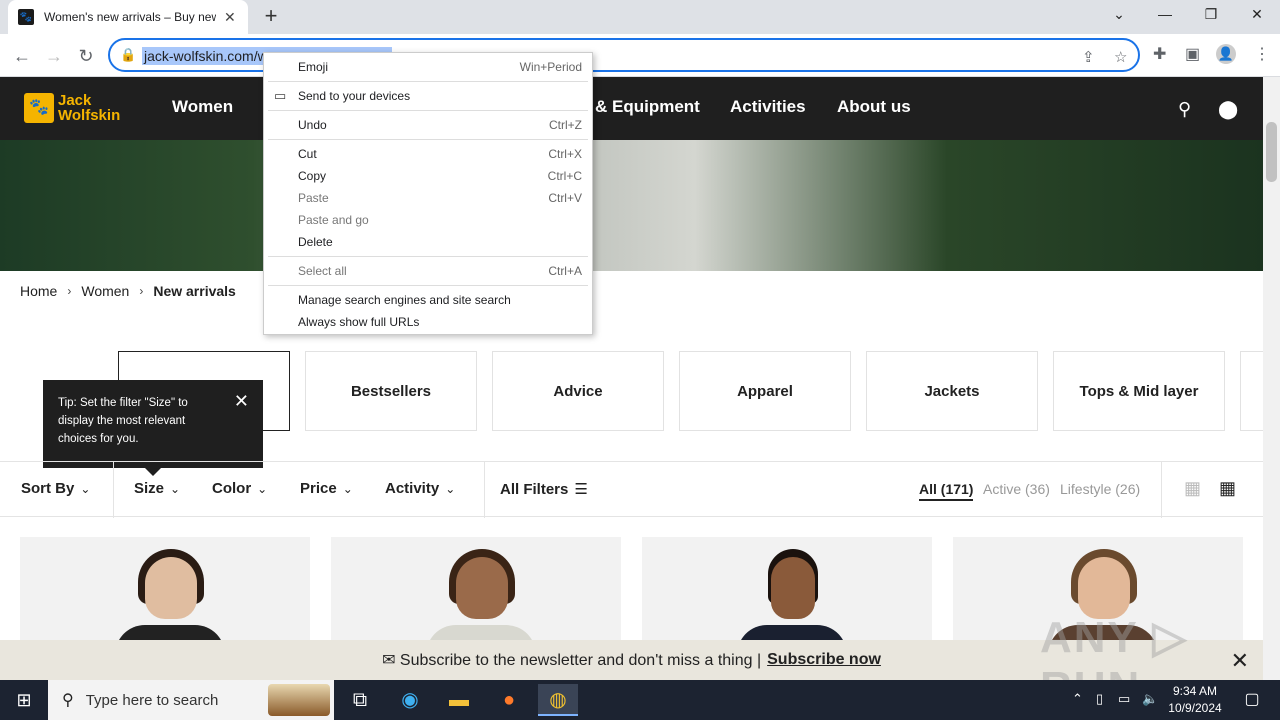  What do you see at coordinates (89, 115) in the screenshot?
I see `logo-line2: Wolfskin` at bounding box center [89, 115].